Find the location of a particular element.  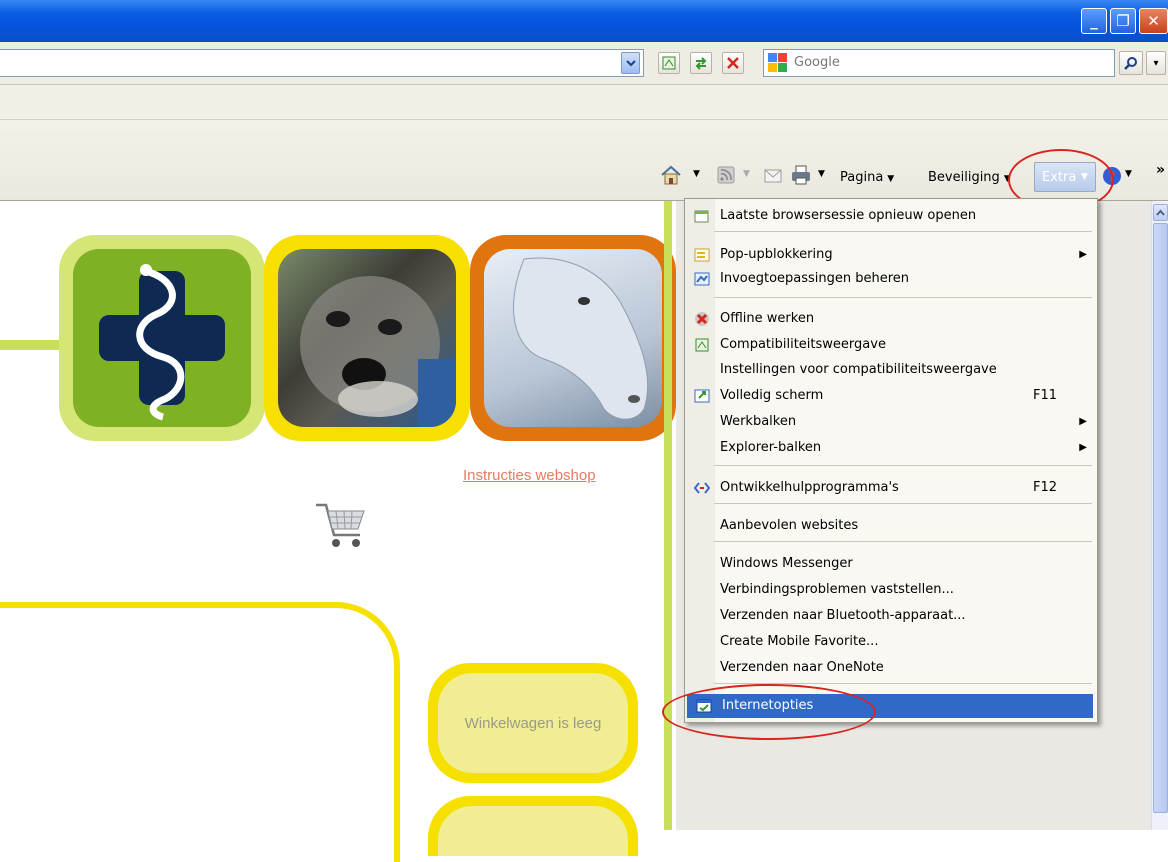

next-box-outer is located at coordinates (533, 826).